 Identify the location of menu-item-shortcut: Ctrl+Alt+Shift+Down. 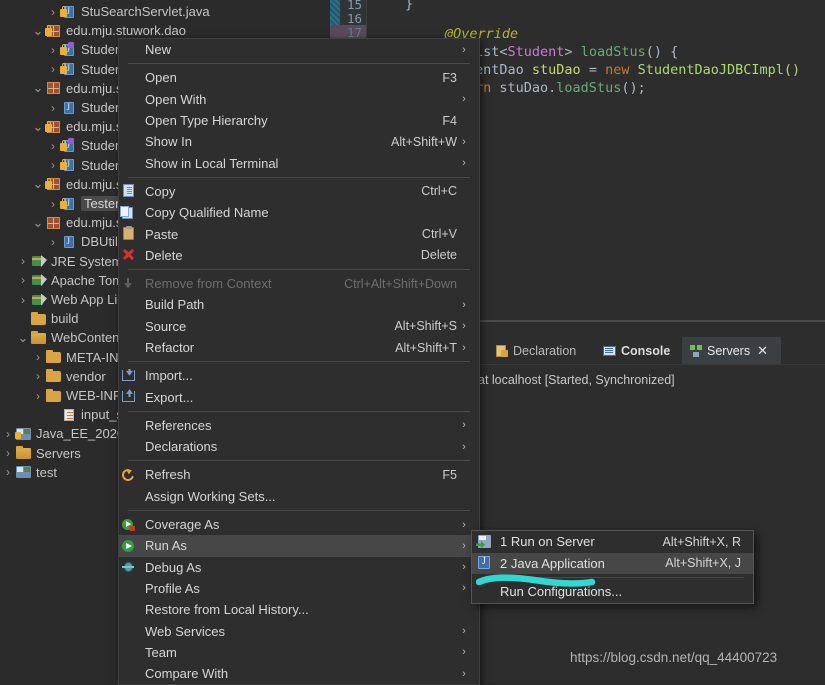
(400, 283).